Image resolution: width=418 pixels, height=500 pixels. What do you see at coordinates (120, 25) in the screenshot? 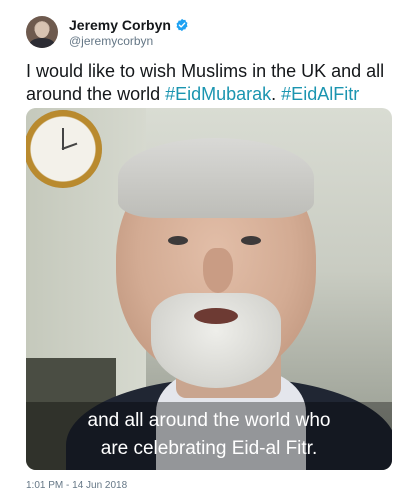
I see `display-name: Jeremy Corbyn` at bounding box center [120, 25].